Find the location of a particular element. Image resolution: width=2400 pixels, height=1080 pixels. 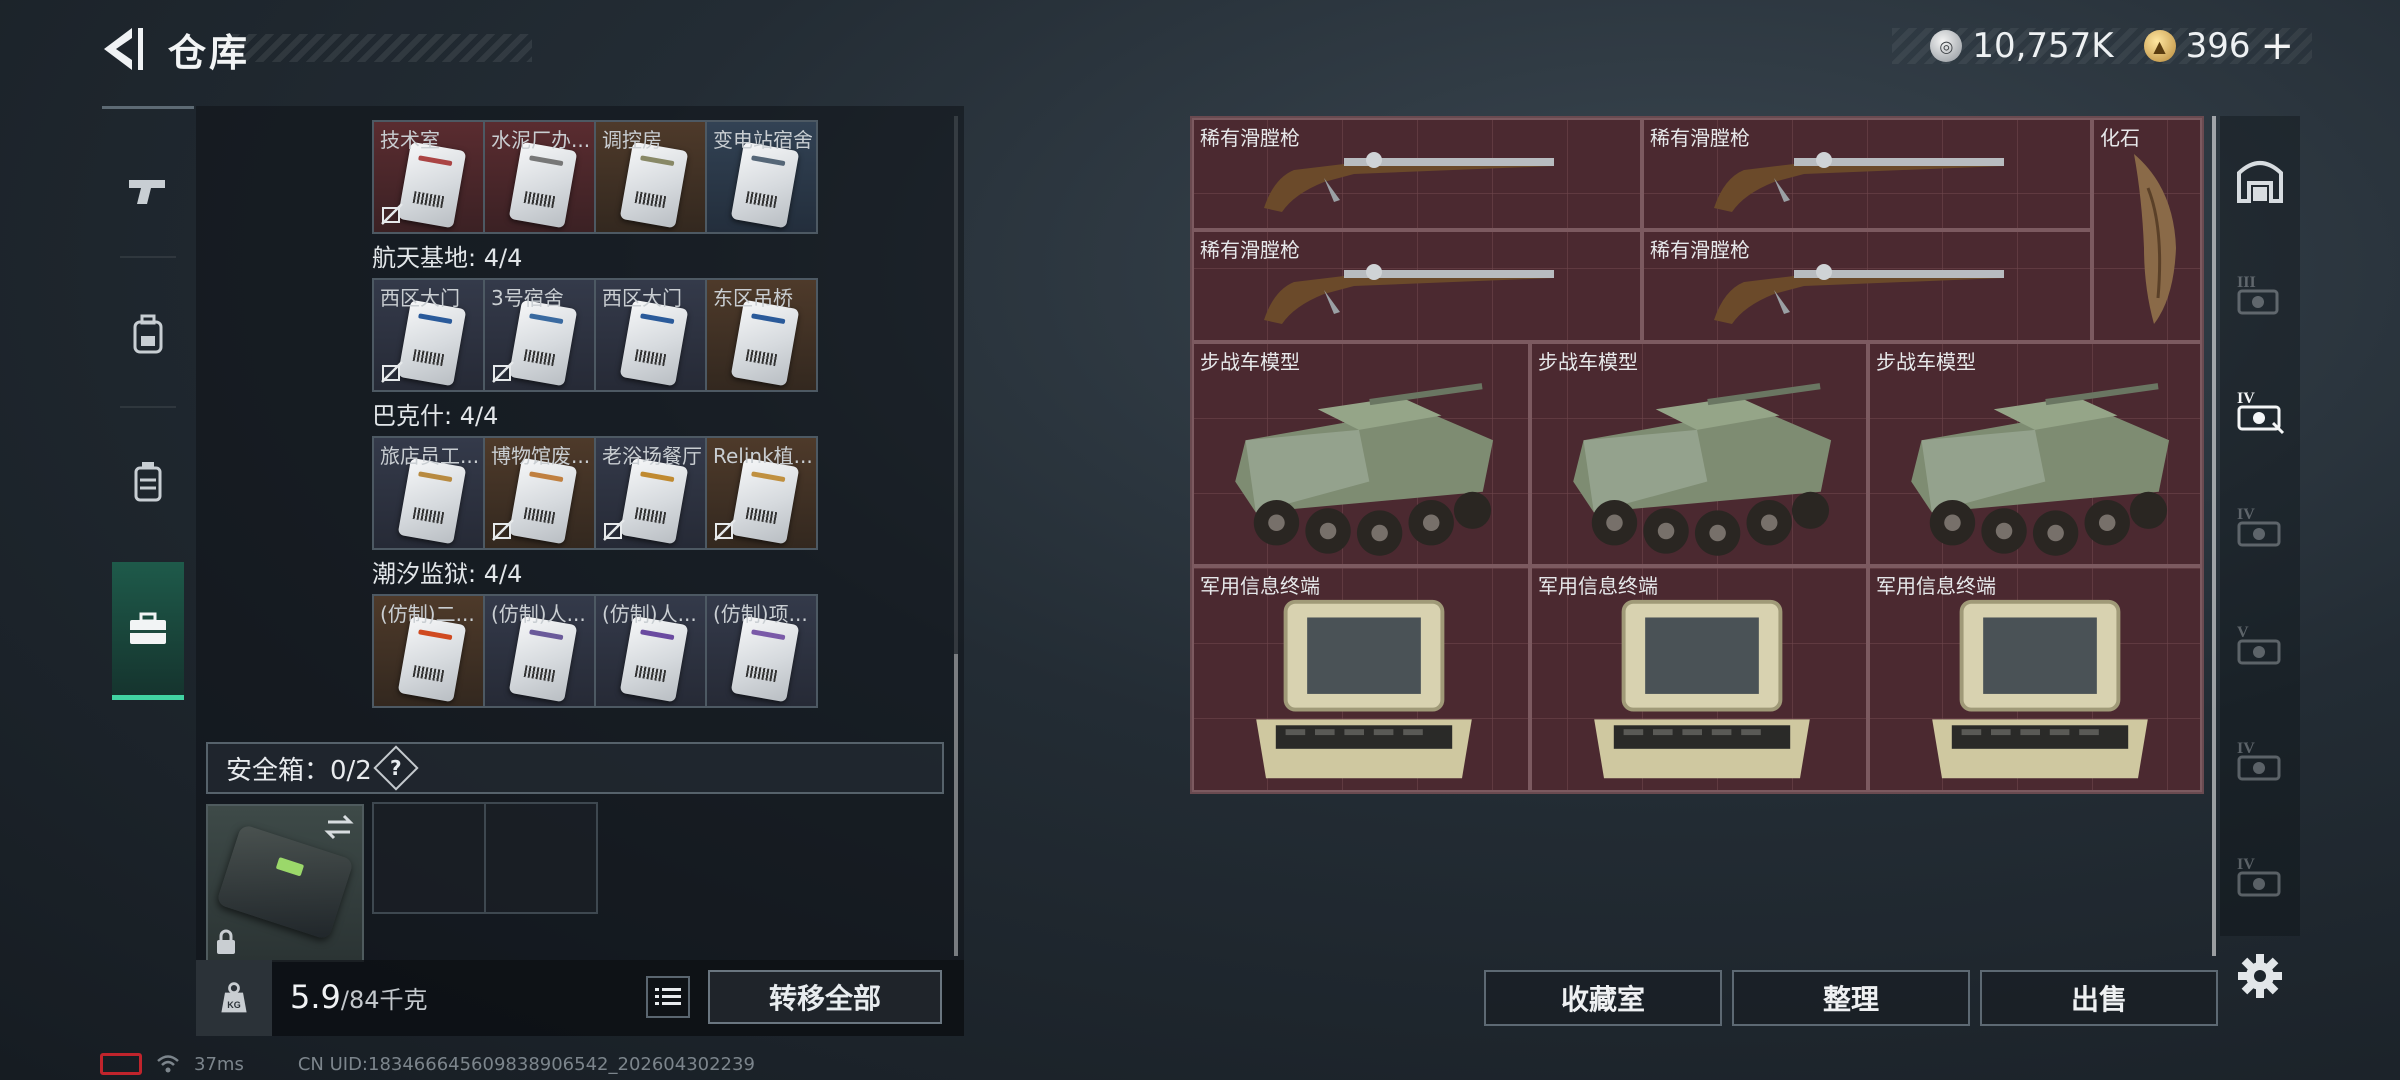

key-card-name: 调控房 is located at coordinates (632, 140).